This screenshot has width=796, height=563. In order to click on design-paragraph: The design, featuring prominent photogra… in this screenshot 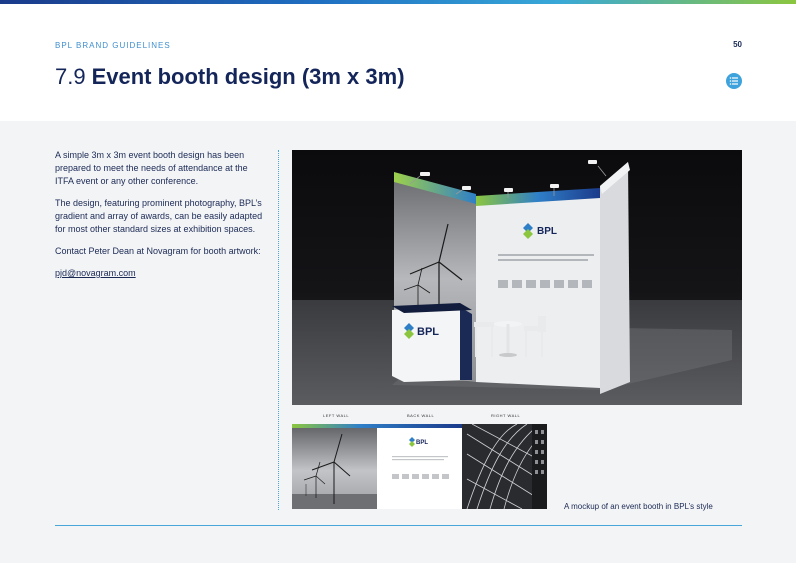, I will do `click(159, 216)`.